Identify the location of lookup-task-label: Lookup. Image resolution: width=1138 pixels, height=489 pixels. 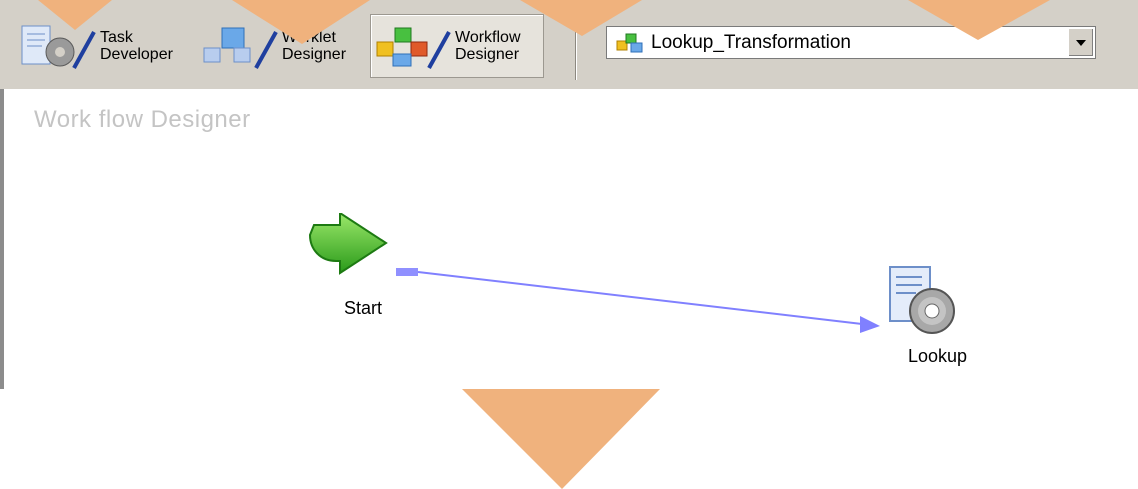
(938, 356).